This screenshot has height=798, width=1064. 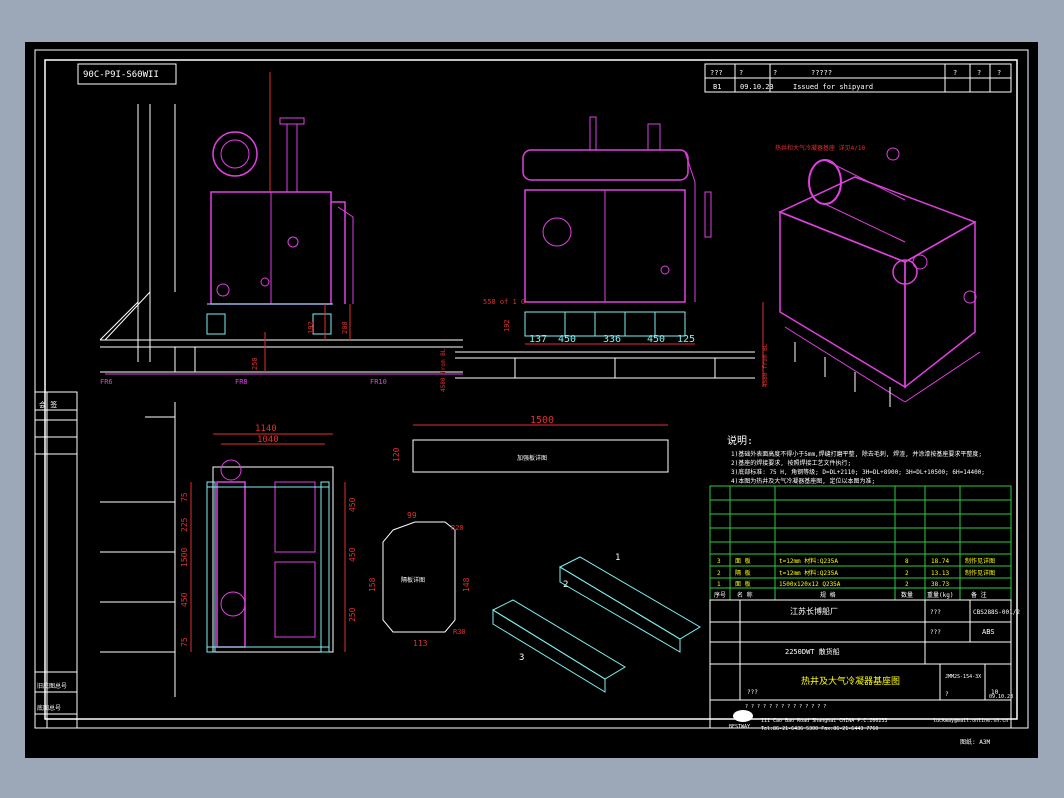 I want to click on dim-top-width: 1140, so click(x=266, y=429).